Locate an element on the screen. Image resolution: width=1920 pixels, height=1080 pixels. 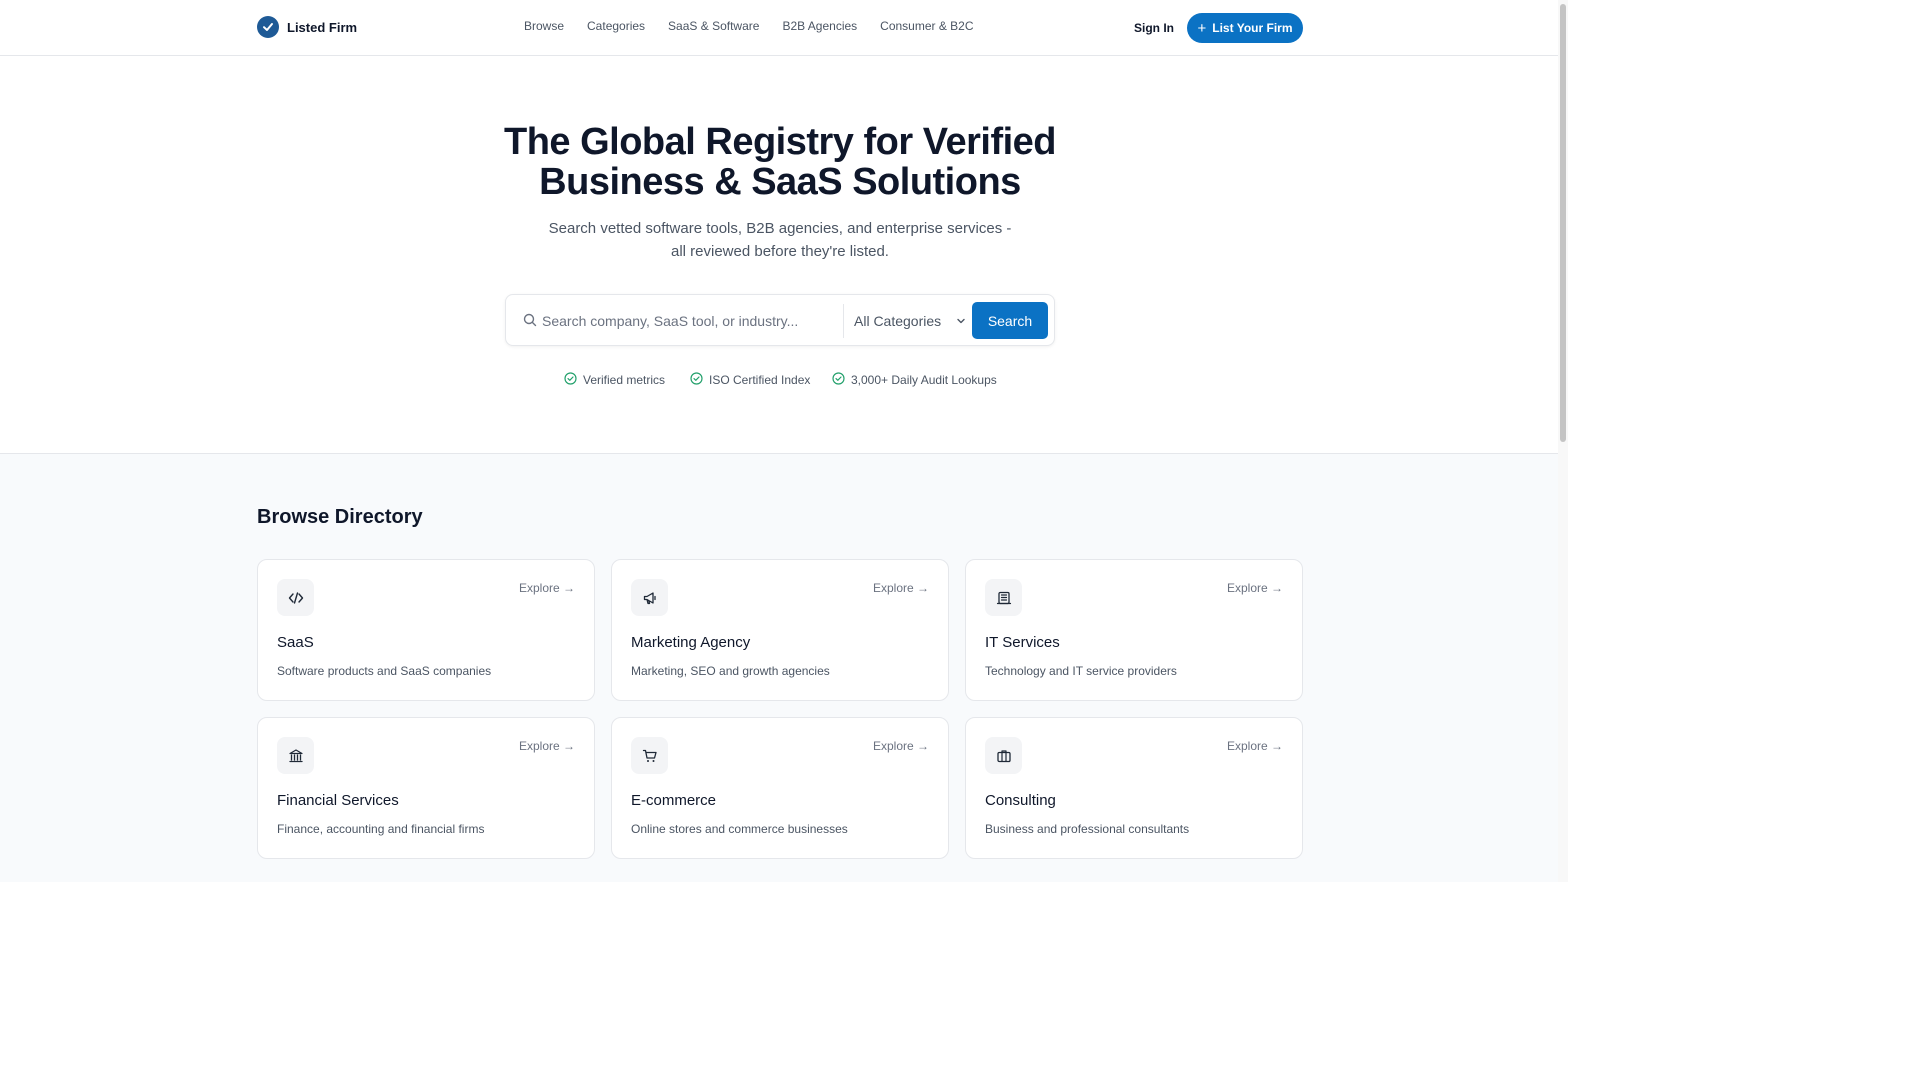
plus-icon: + is located at coordinates (1202, 28).